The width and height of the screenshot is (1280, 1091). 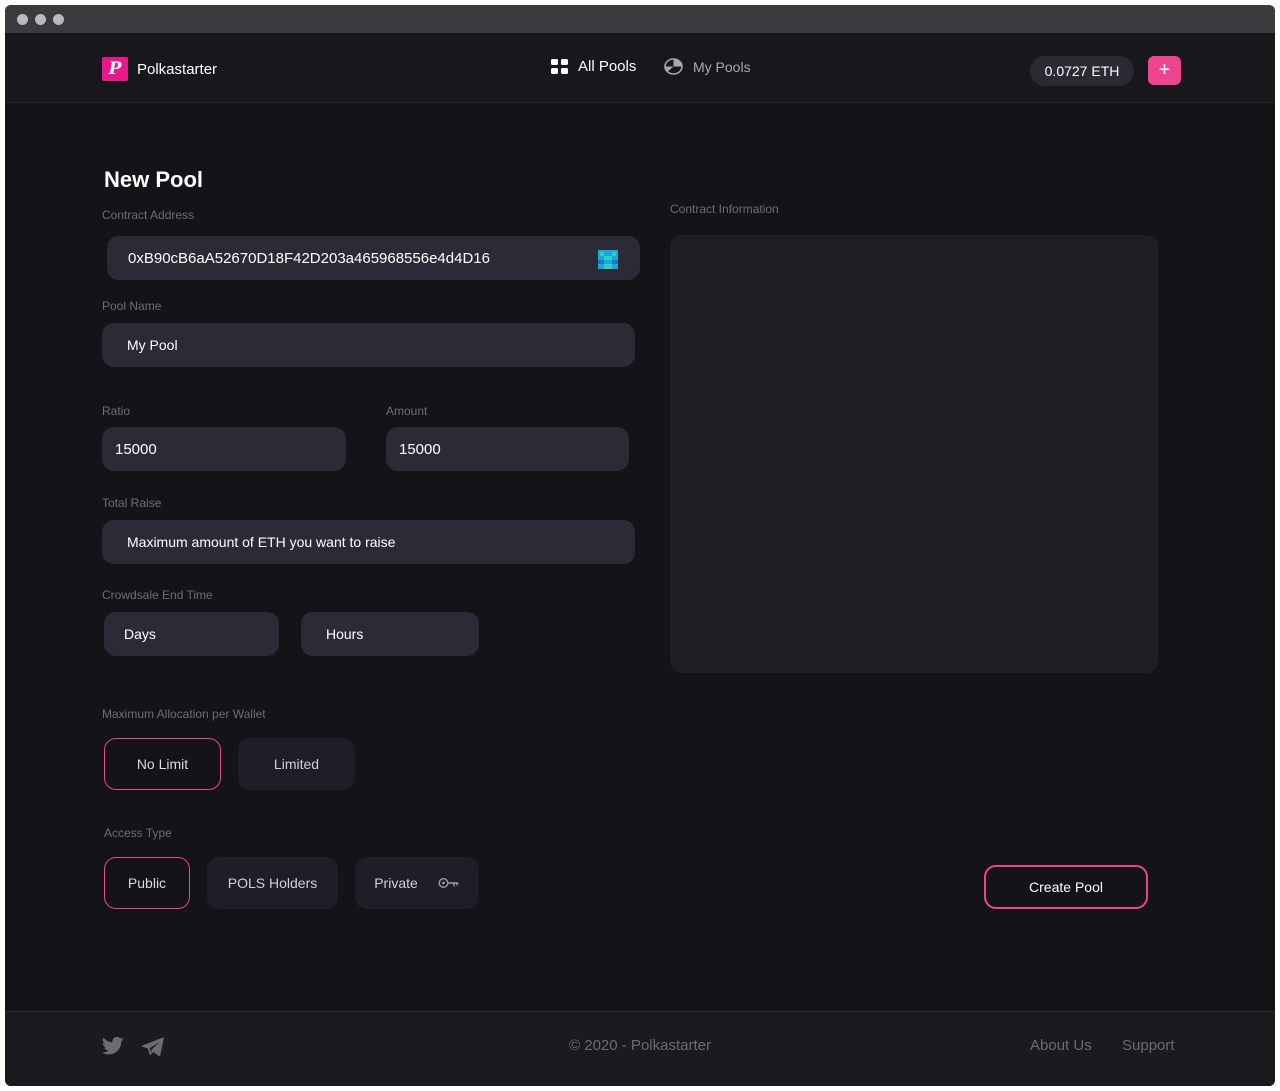 I want to click on limited-label: Limited, so click(x=296, y=764).